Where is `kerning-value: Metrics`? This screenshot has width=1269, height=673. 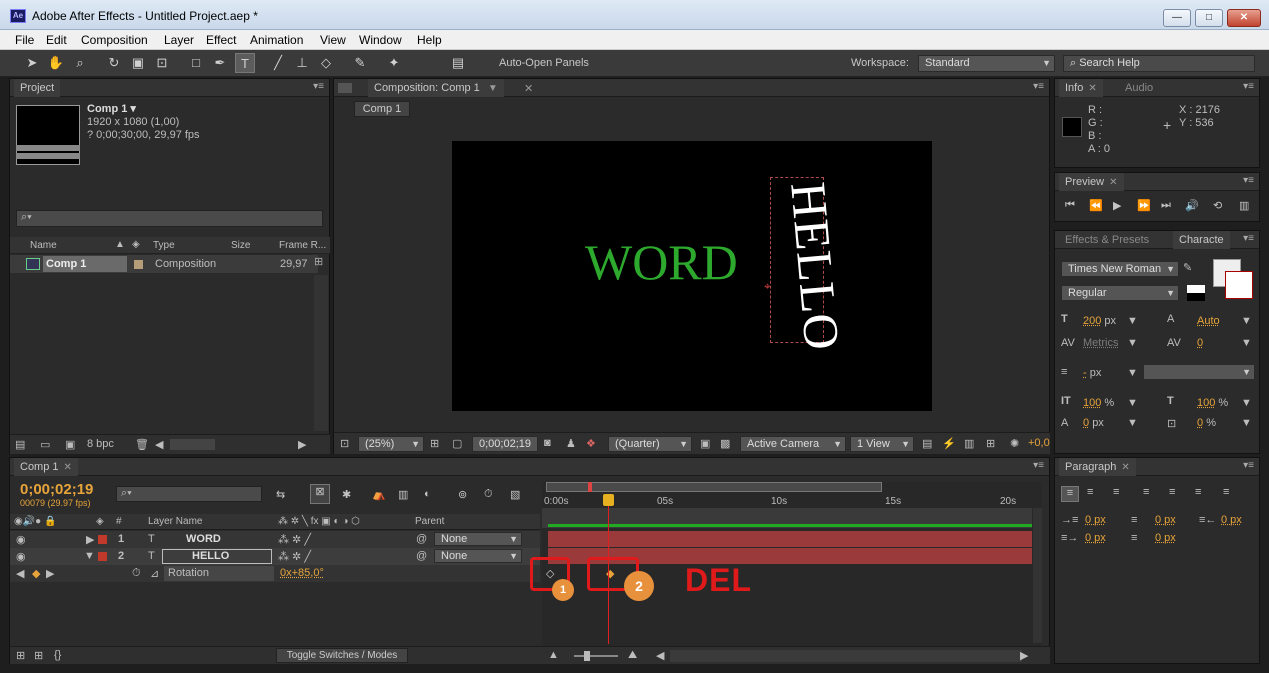 kerning-value: Metrics is located at coordinates (1100, 343).